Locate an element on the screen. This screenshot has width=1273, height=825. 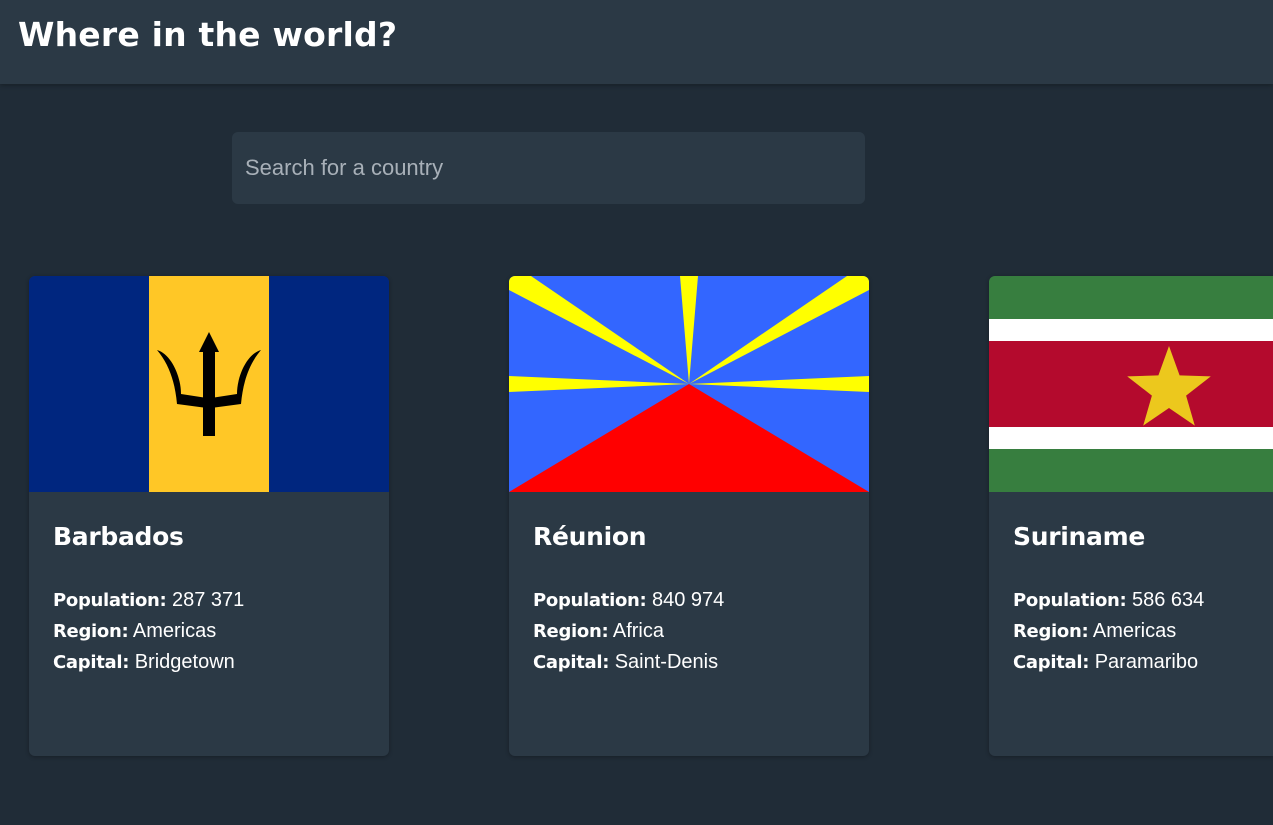
capital-value: Paramaribo is located at coordinates (1146, 662).